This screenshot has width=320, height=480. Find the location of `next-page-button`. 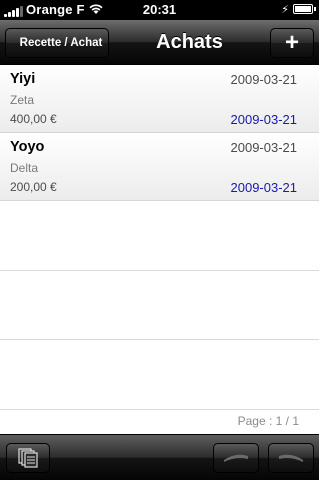

next-page-button is located at coordinates (291, 458).